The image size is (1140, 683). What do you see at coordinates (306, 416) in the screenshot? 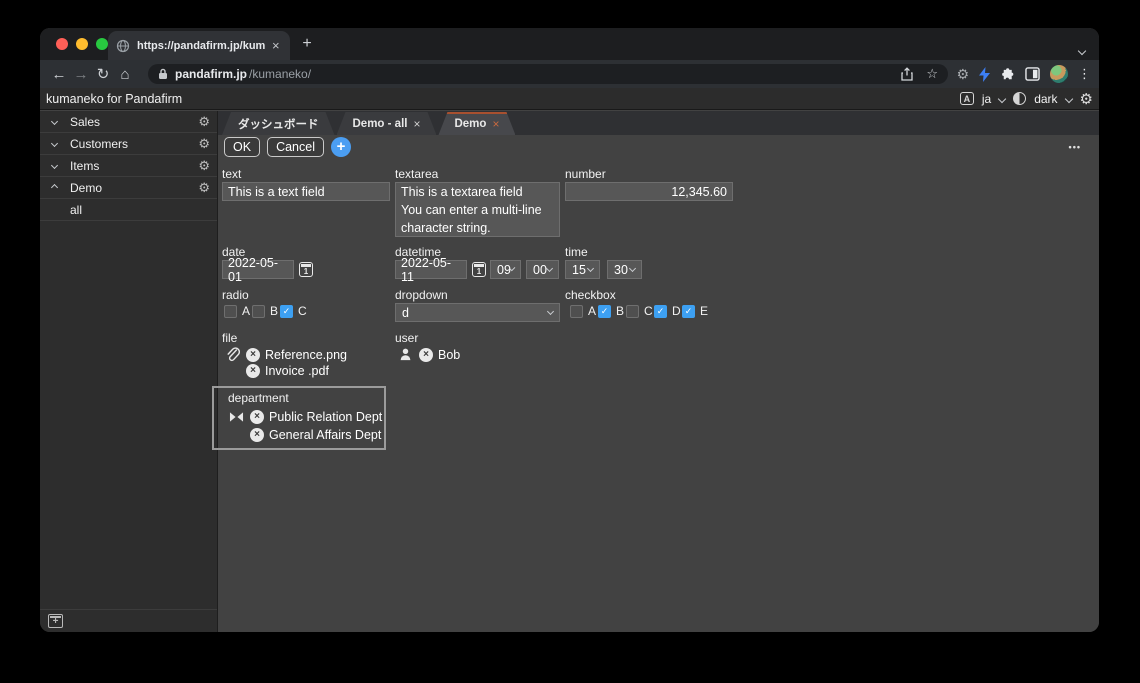
I see `department-item: × Public Relation Dept` at bounding box center [306, 416].